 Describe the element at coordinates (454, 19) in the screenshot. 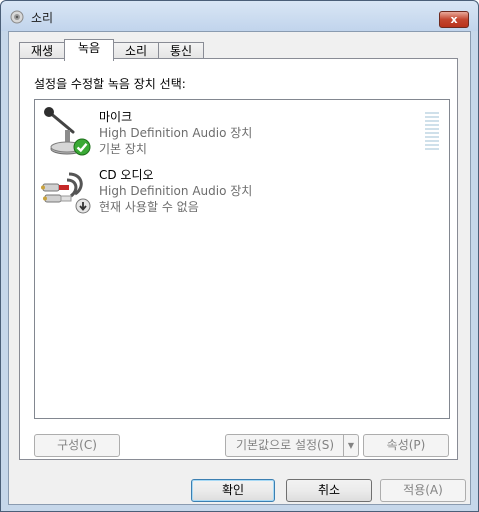

I see `close-button: x` at that location.